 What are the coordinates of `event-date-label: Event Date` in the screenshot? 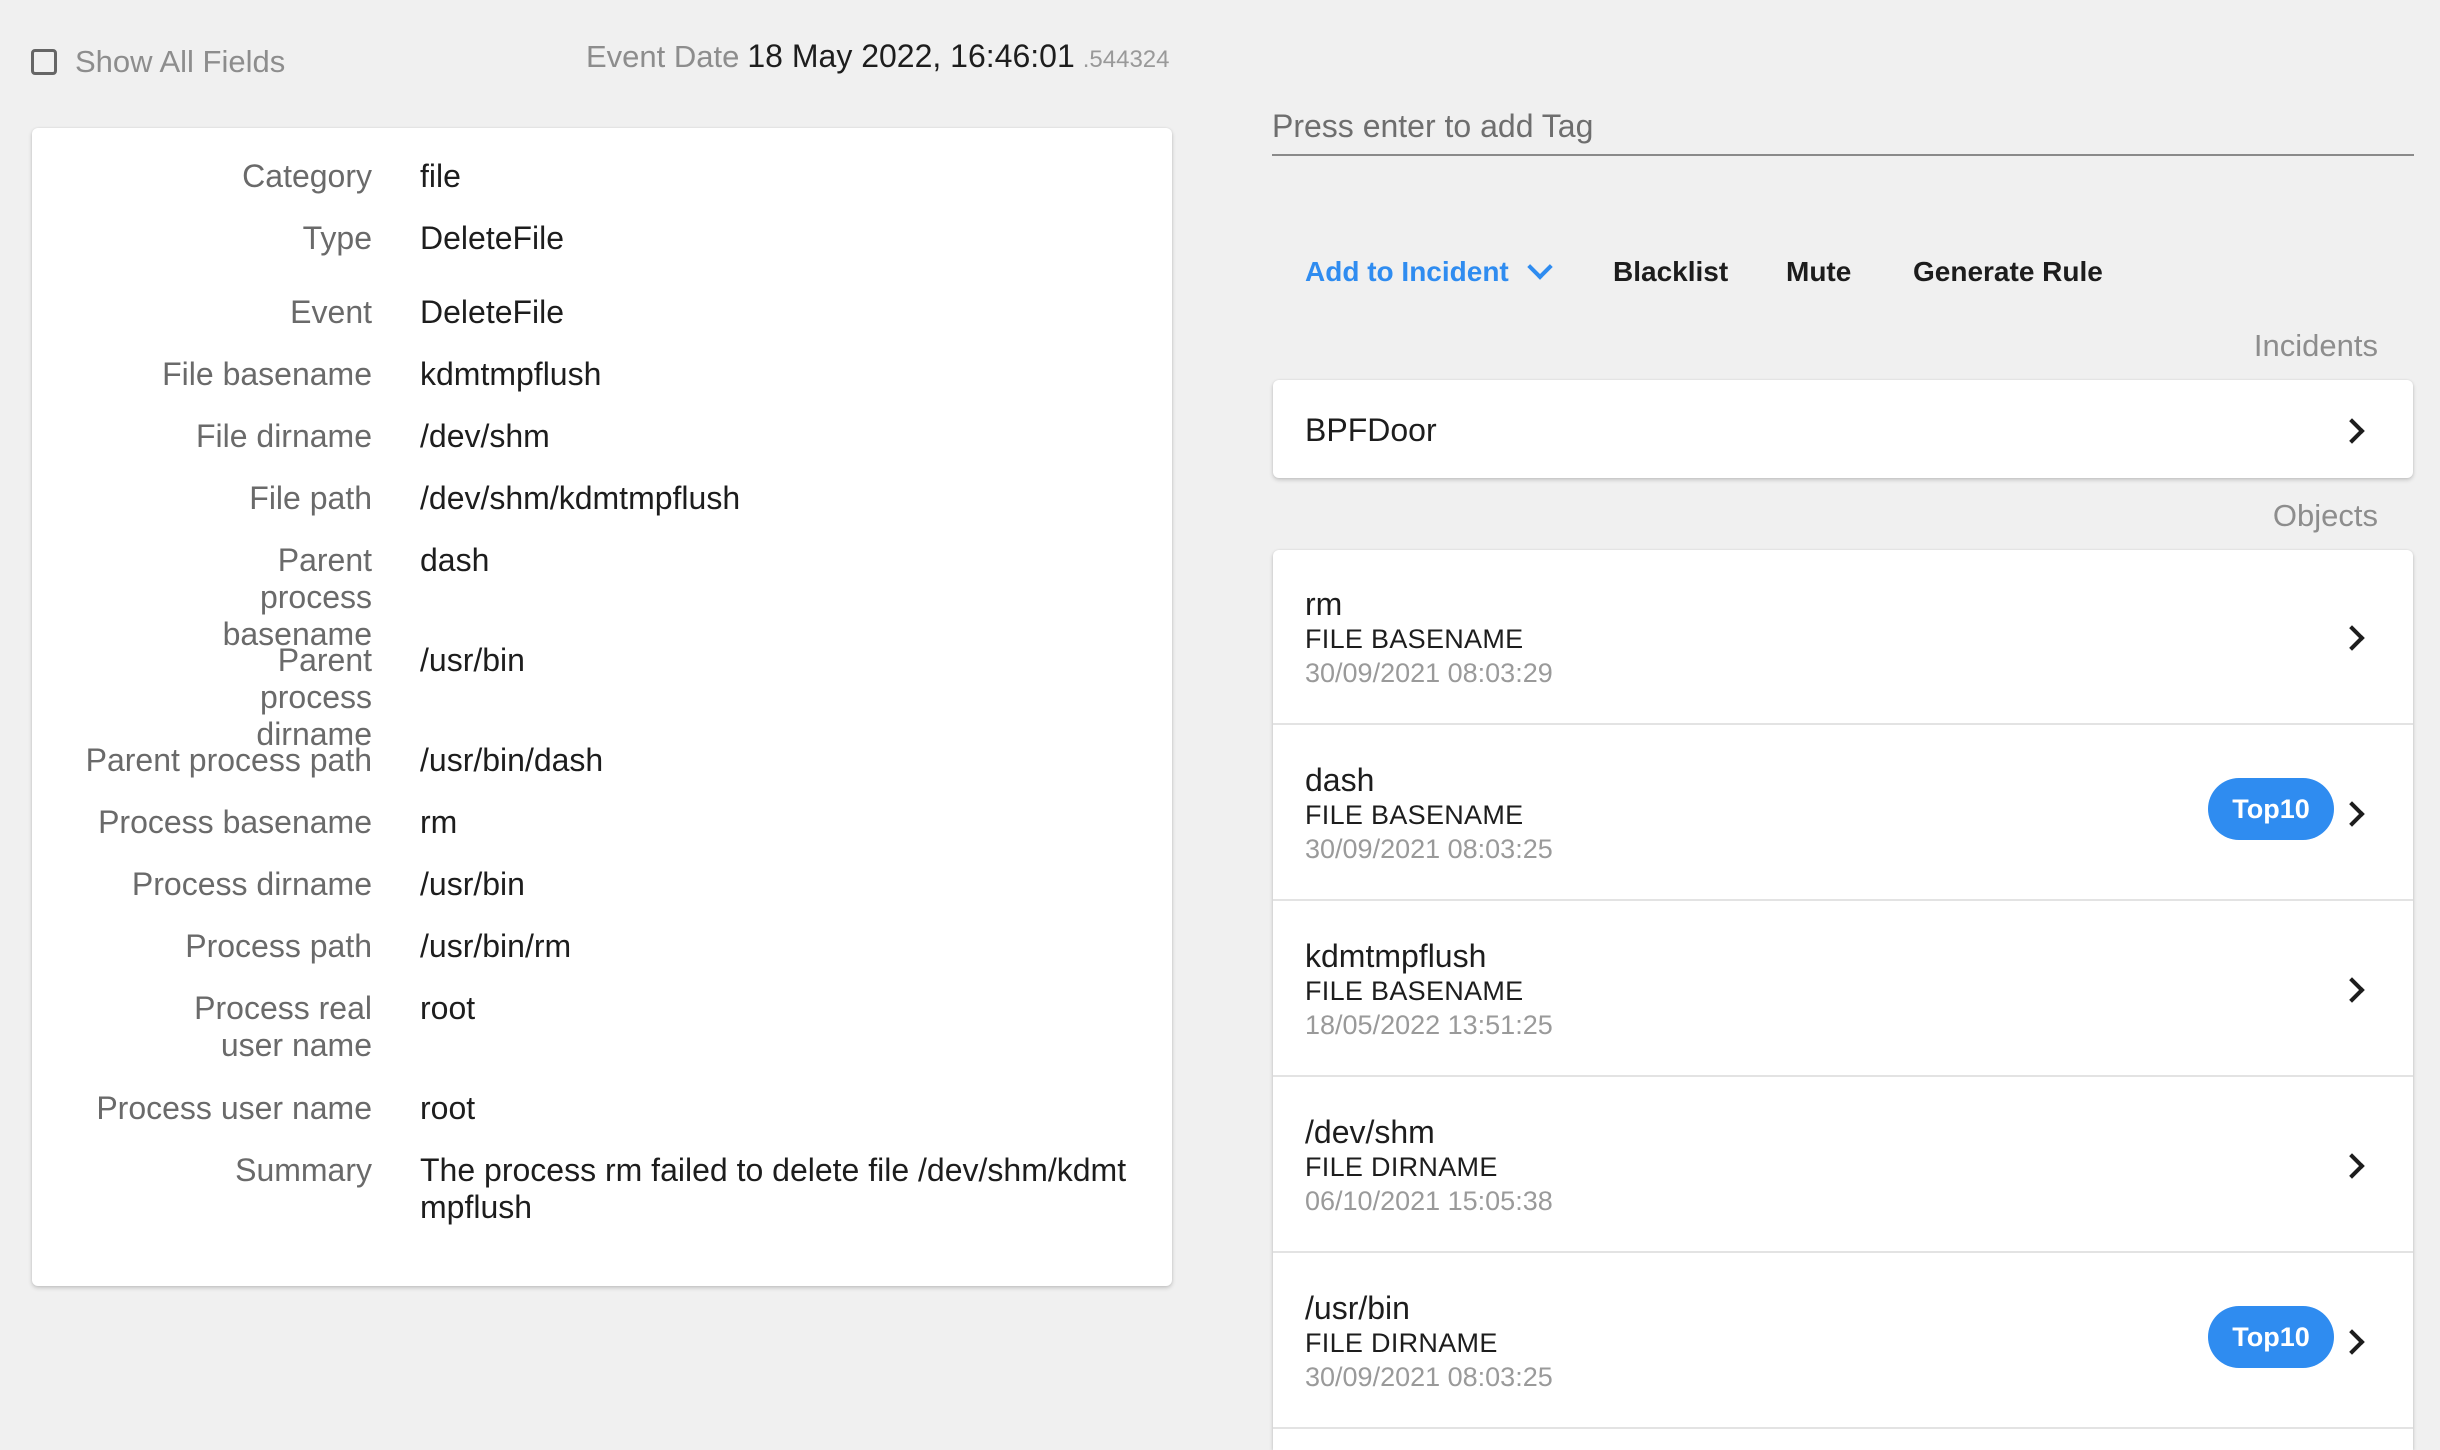 It's located at (663, 56).